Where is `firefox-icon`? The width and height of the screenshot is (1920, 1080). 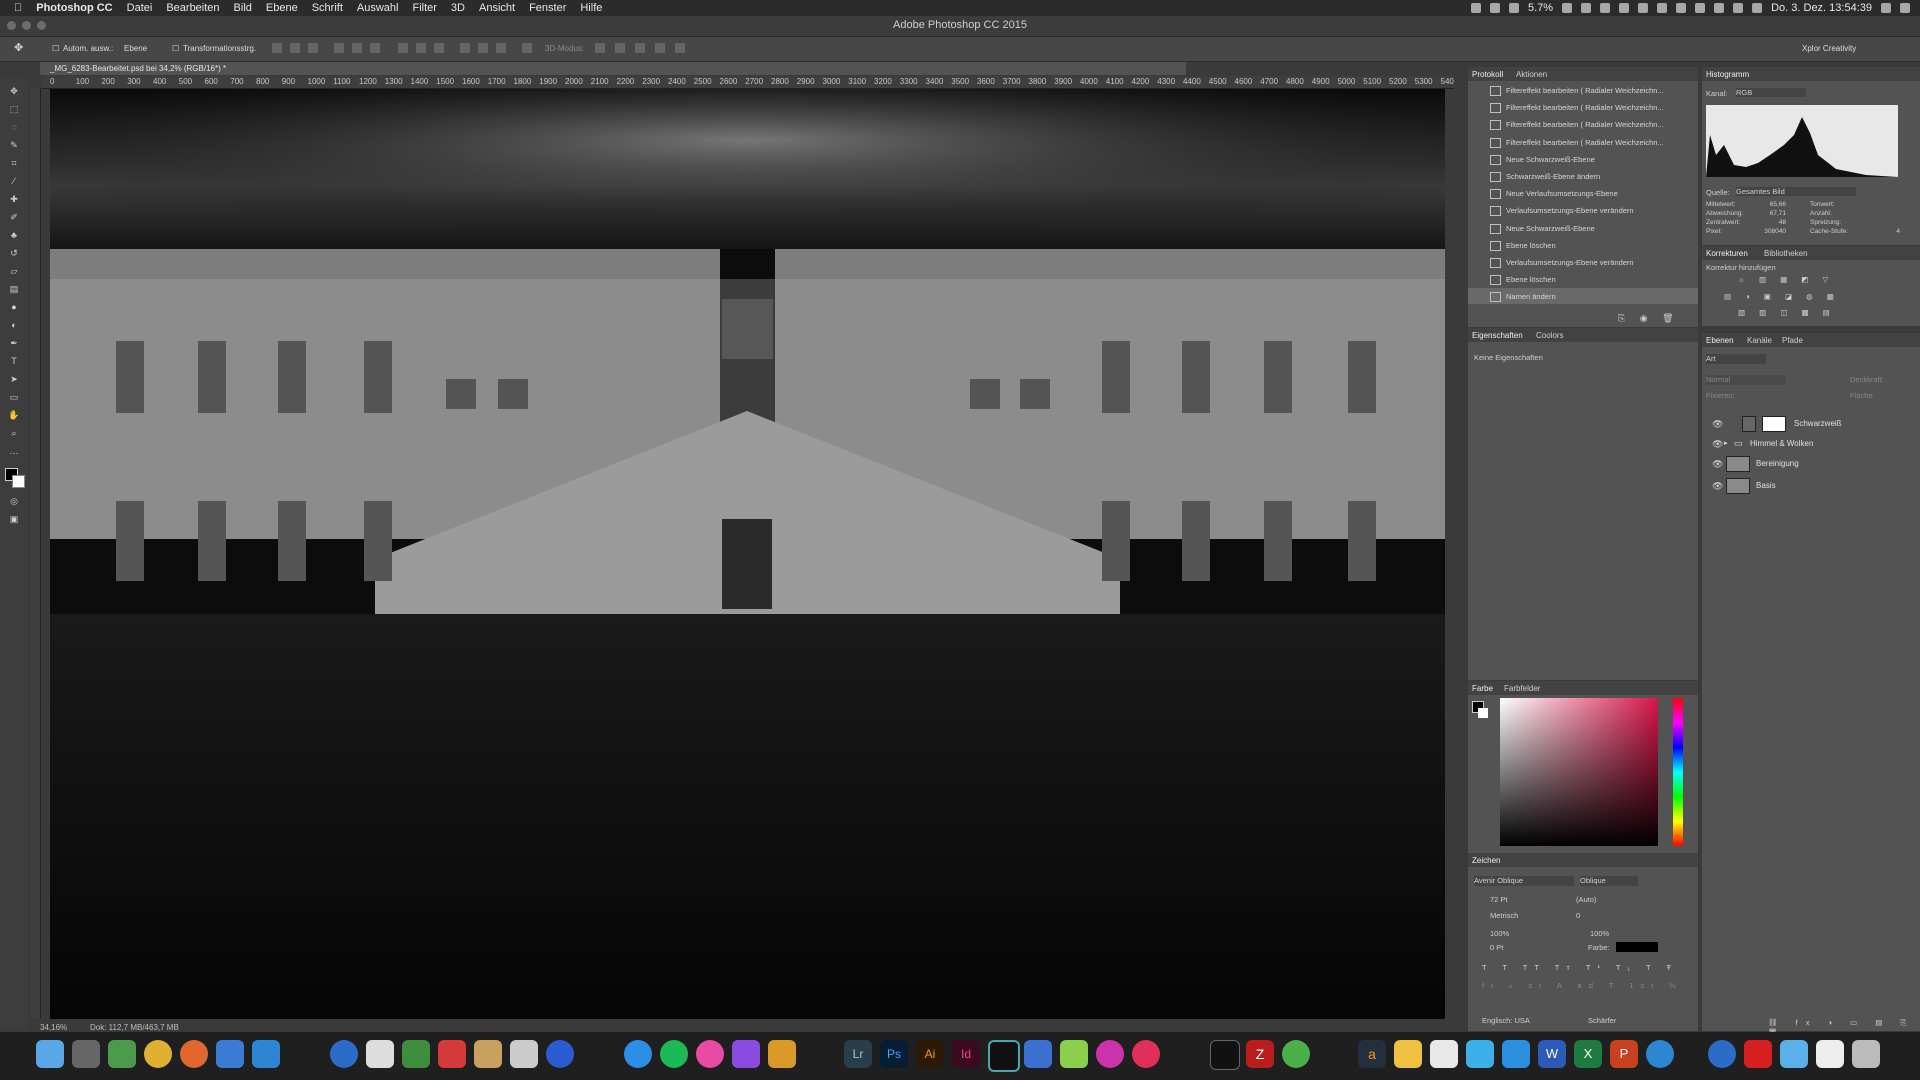
firefox-icon is located at coordinates (194, 1054).